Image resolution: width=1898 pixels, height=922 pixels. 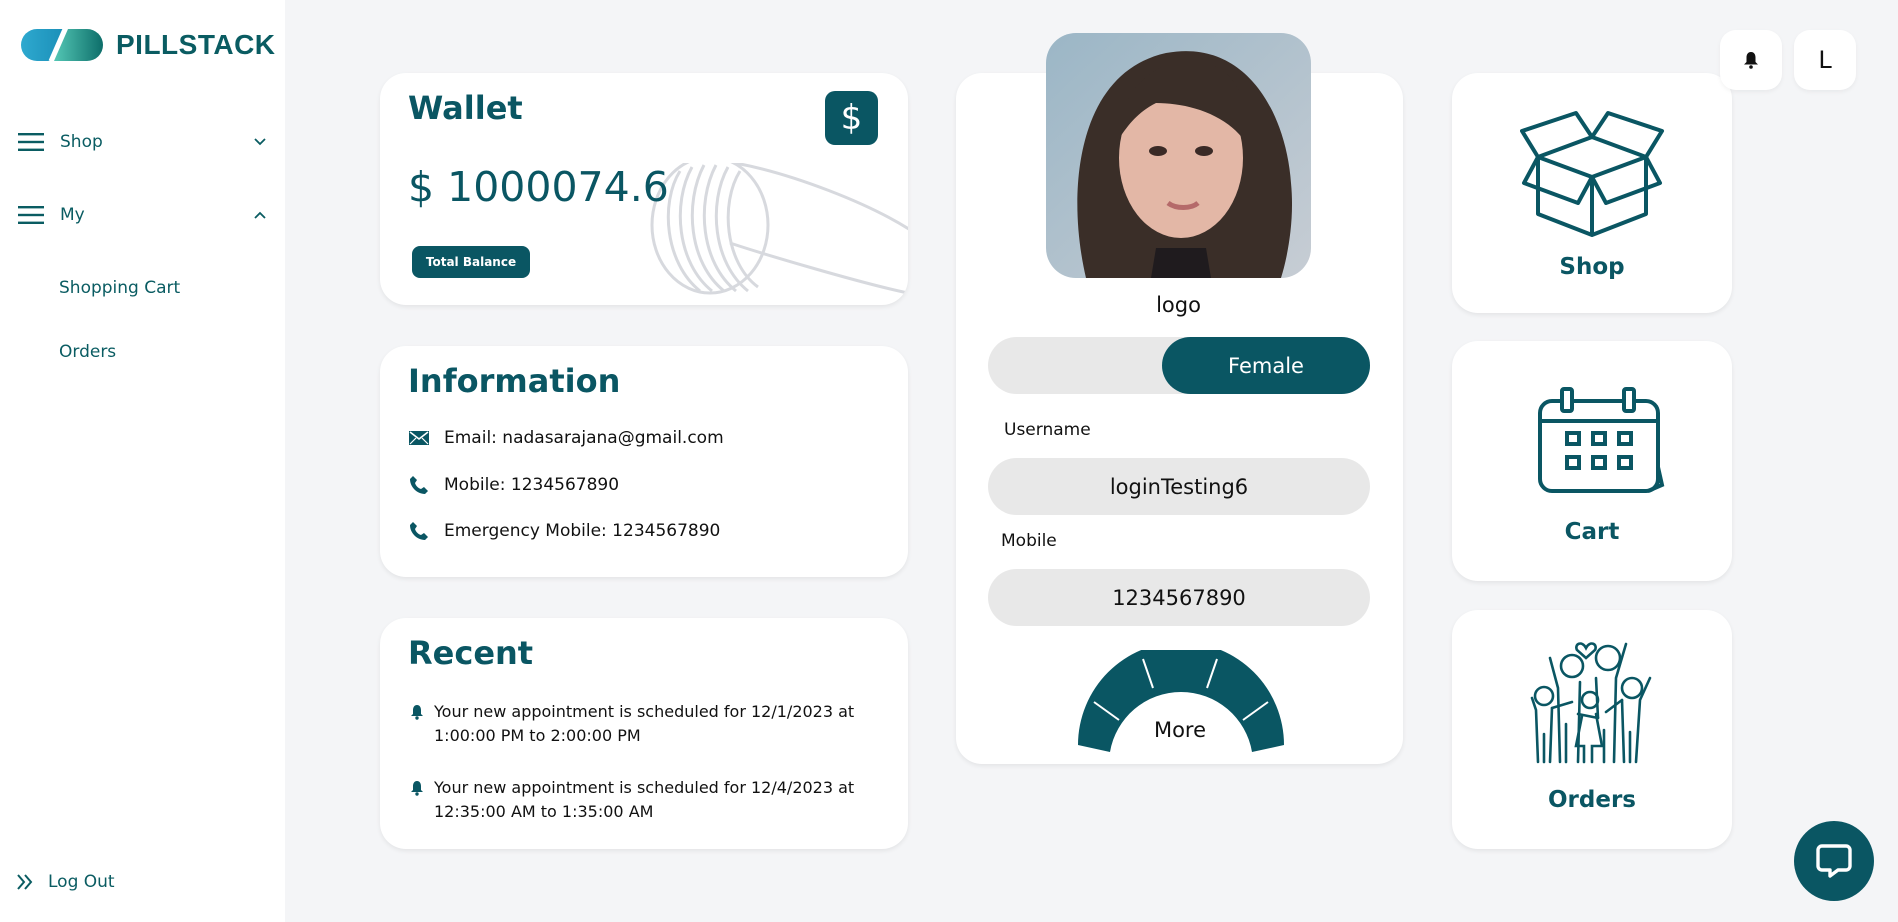 I want to click on avatar-letter: L, so click(x=1825, y=60).